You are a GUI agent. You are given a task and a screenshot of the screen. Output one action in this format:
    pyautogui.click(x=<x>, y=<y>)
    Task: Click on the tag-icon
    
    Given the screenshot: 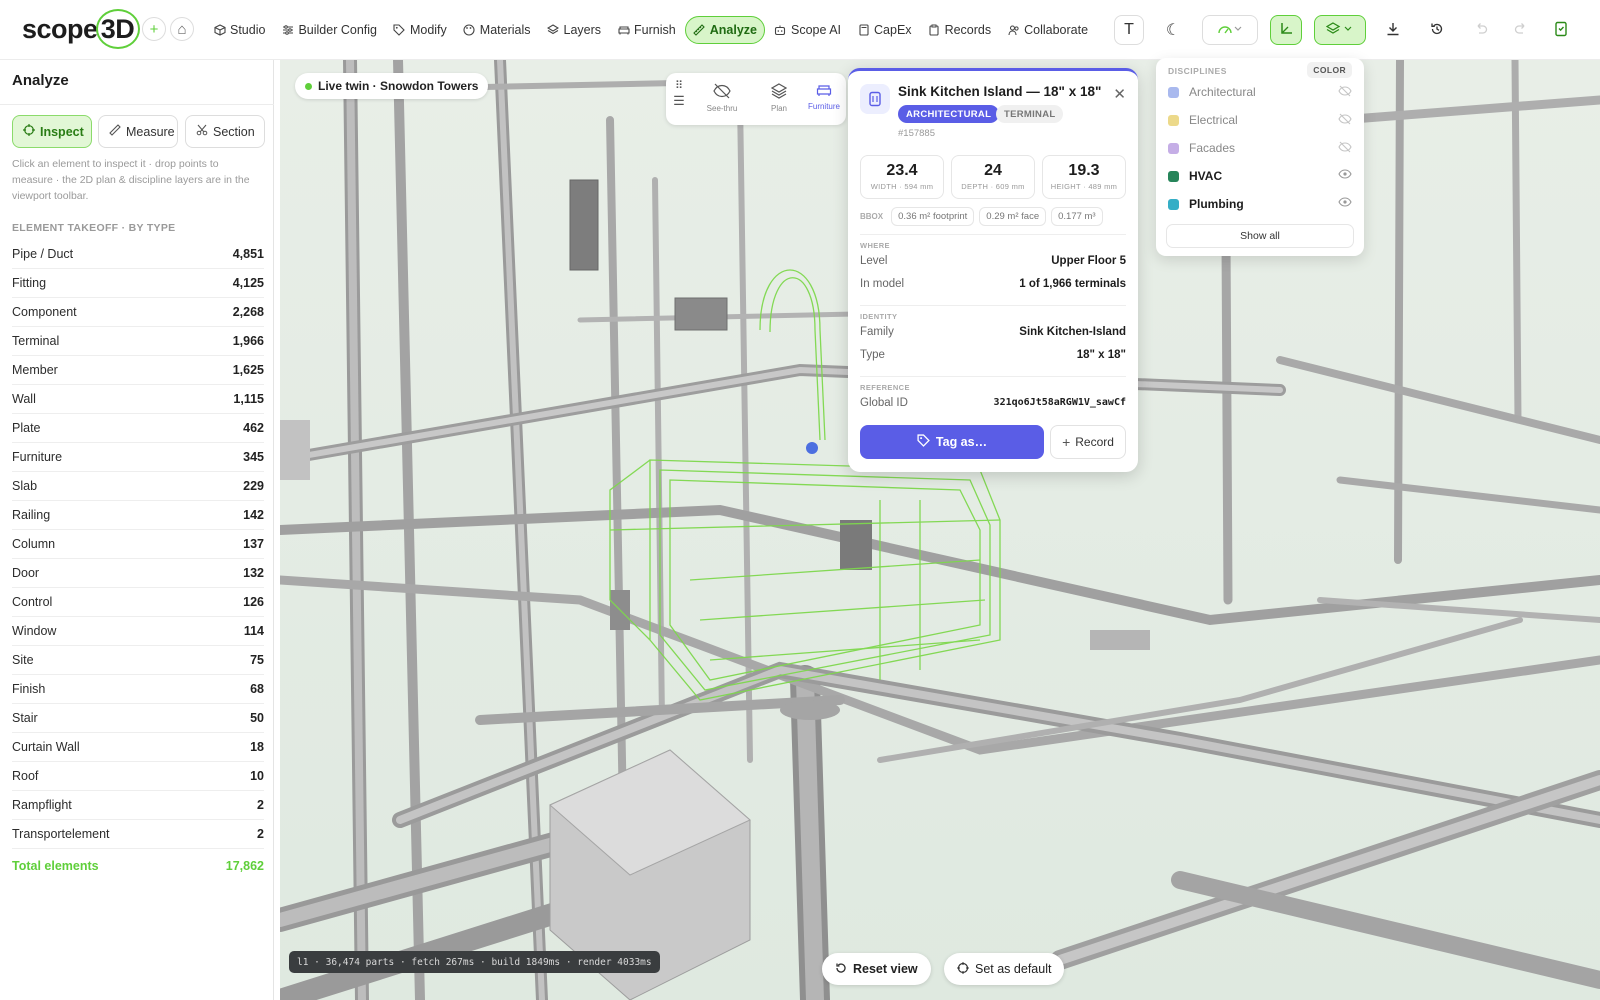 What is the action you would take?
    pyautogui.click(x=923, y=442)
    